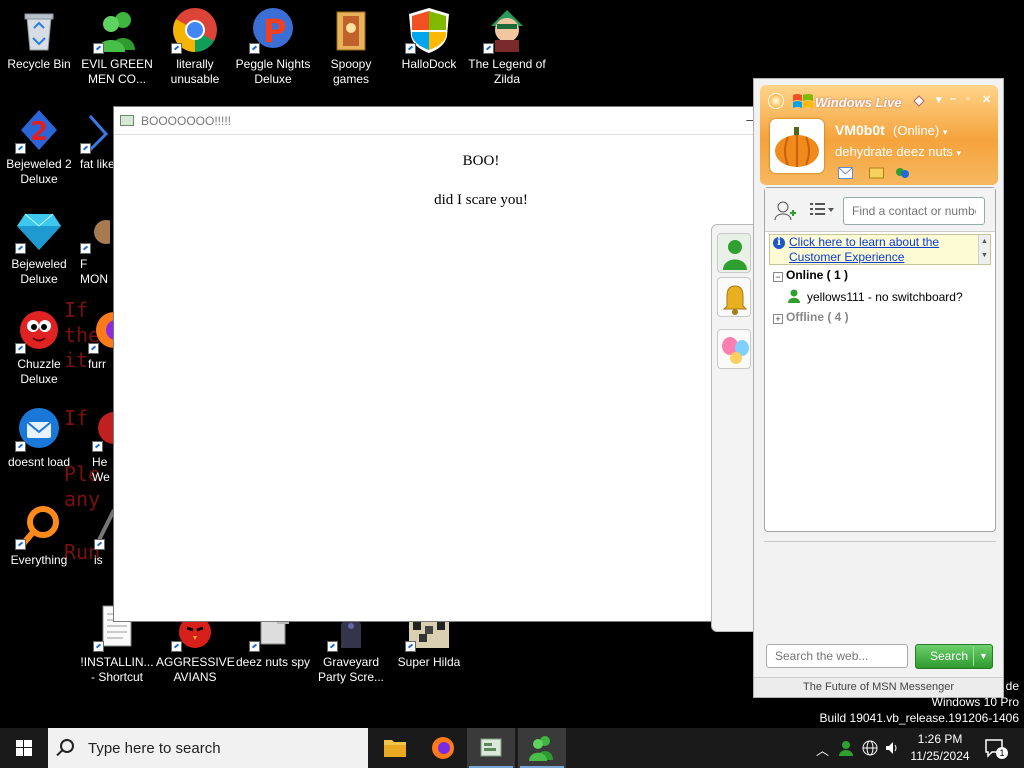 The height and width of the screenshot is (768, 1024). I want to click on desktop-icon-chuzzle: Chuzzle Deluxe, so click(39, 346).